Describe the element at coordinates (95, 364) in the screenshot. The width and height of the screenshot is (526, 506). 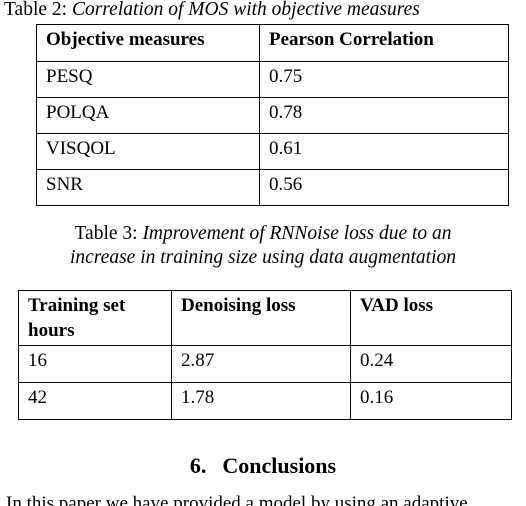
I see `cell-training-hours: 16` at that location.